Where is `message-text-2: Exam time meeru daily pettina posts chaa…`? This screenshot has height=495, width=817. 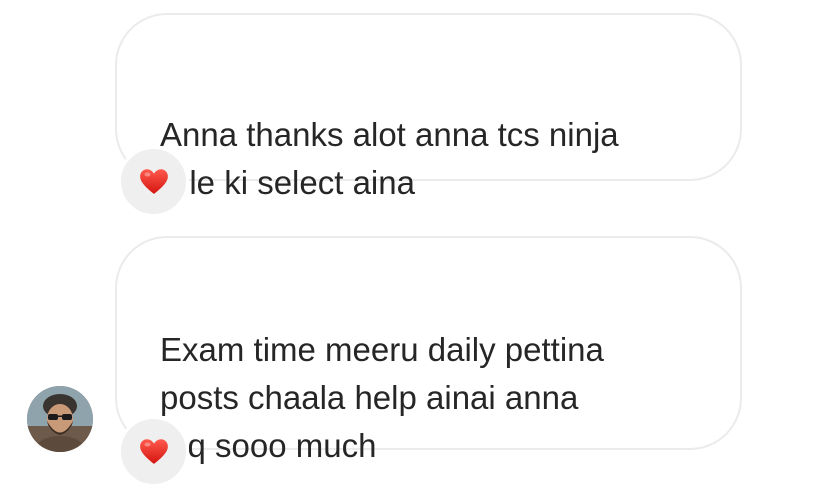 message-text-2: Exam time meeru daily pettina posts chaa… is located at coordinates (382, 397).